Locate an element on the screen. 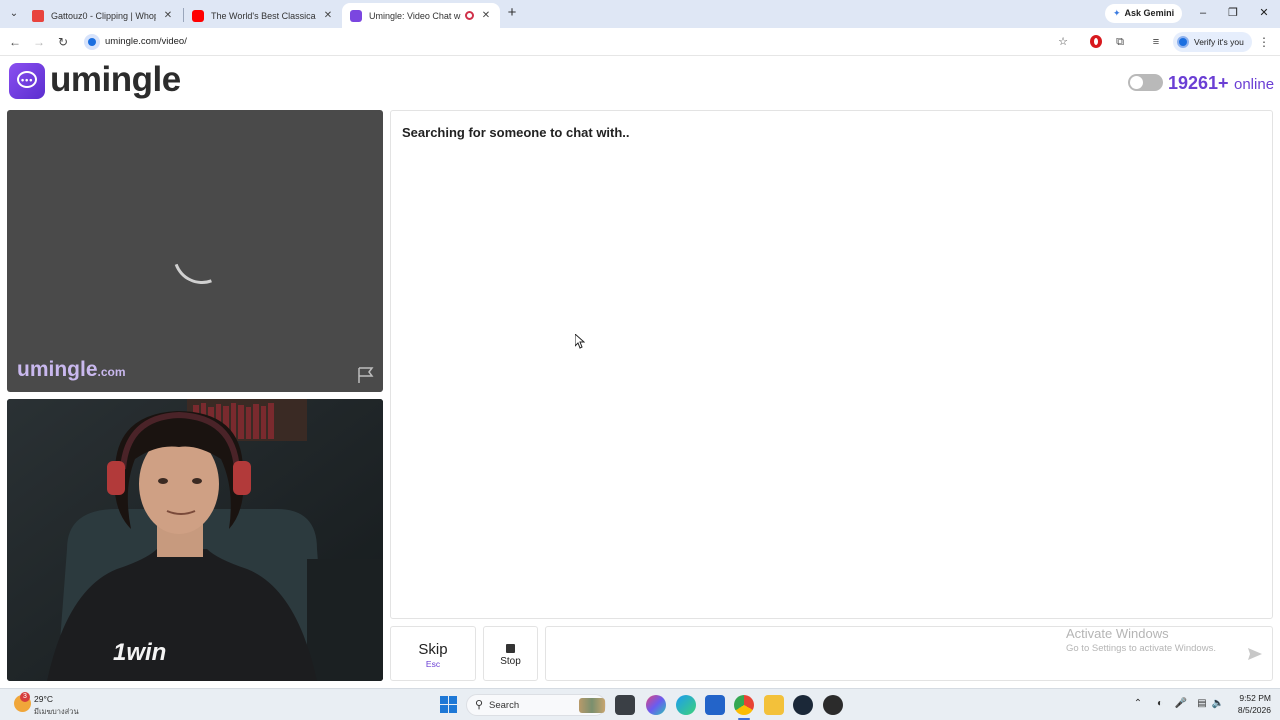 Image resolution: width=1280 pixels, height=720 pixels. weather-temperature: 29°C is located at coordinates (43, 699).